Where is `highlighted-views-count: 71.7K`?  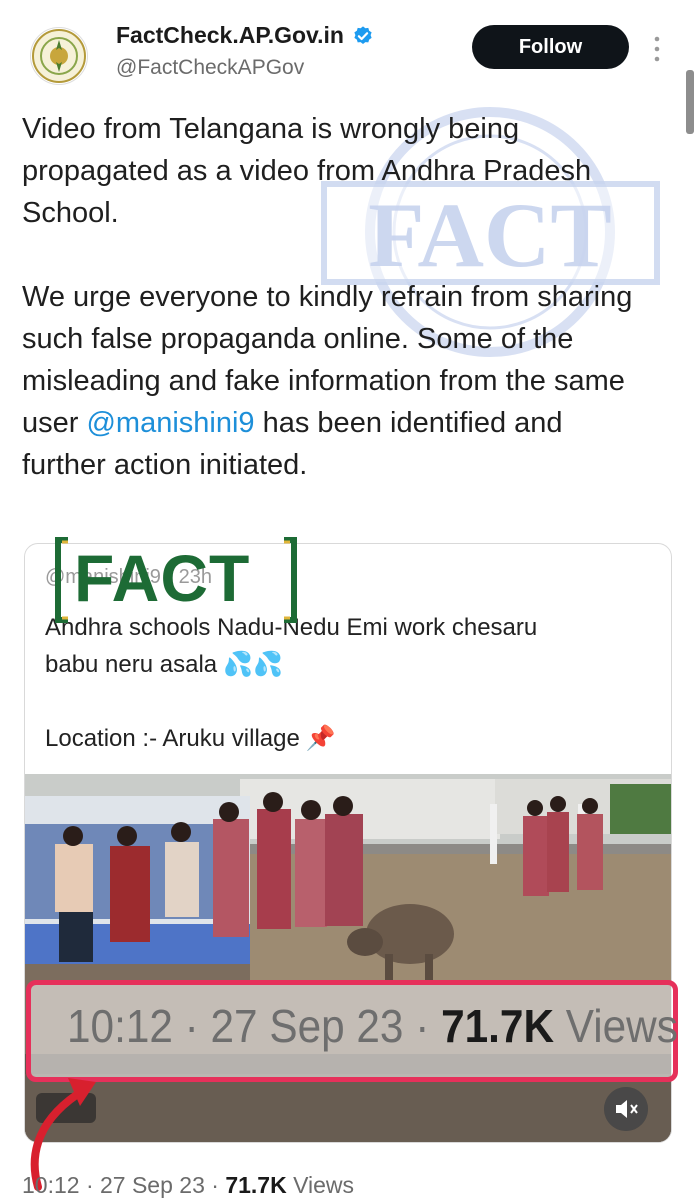 highlighted-views-count: 71.7K is located at coordinates (498, 1026).